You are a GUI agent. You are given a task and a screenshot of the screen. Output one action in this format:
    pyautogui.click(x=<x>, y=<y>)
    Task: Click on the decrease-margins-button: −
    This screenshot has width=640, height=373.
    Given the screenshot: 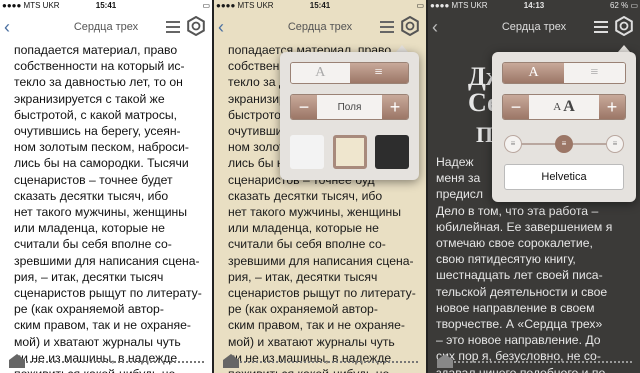 What is the action you would take?
    pyautogui.click(x=304, y=107)
    